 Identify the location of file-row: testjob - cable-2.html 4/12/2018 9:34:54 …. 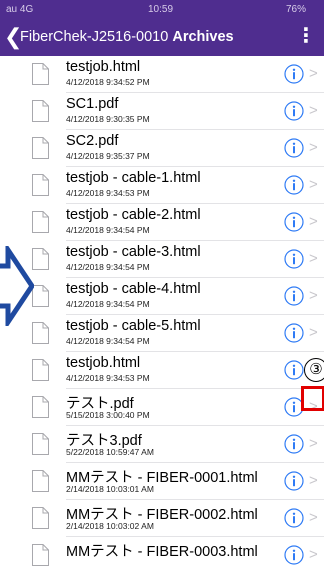
(162, 222).